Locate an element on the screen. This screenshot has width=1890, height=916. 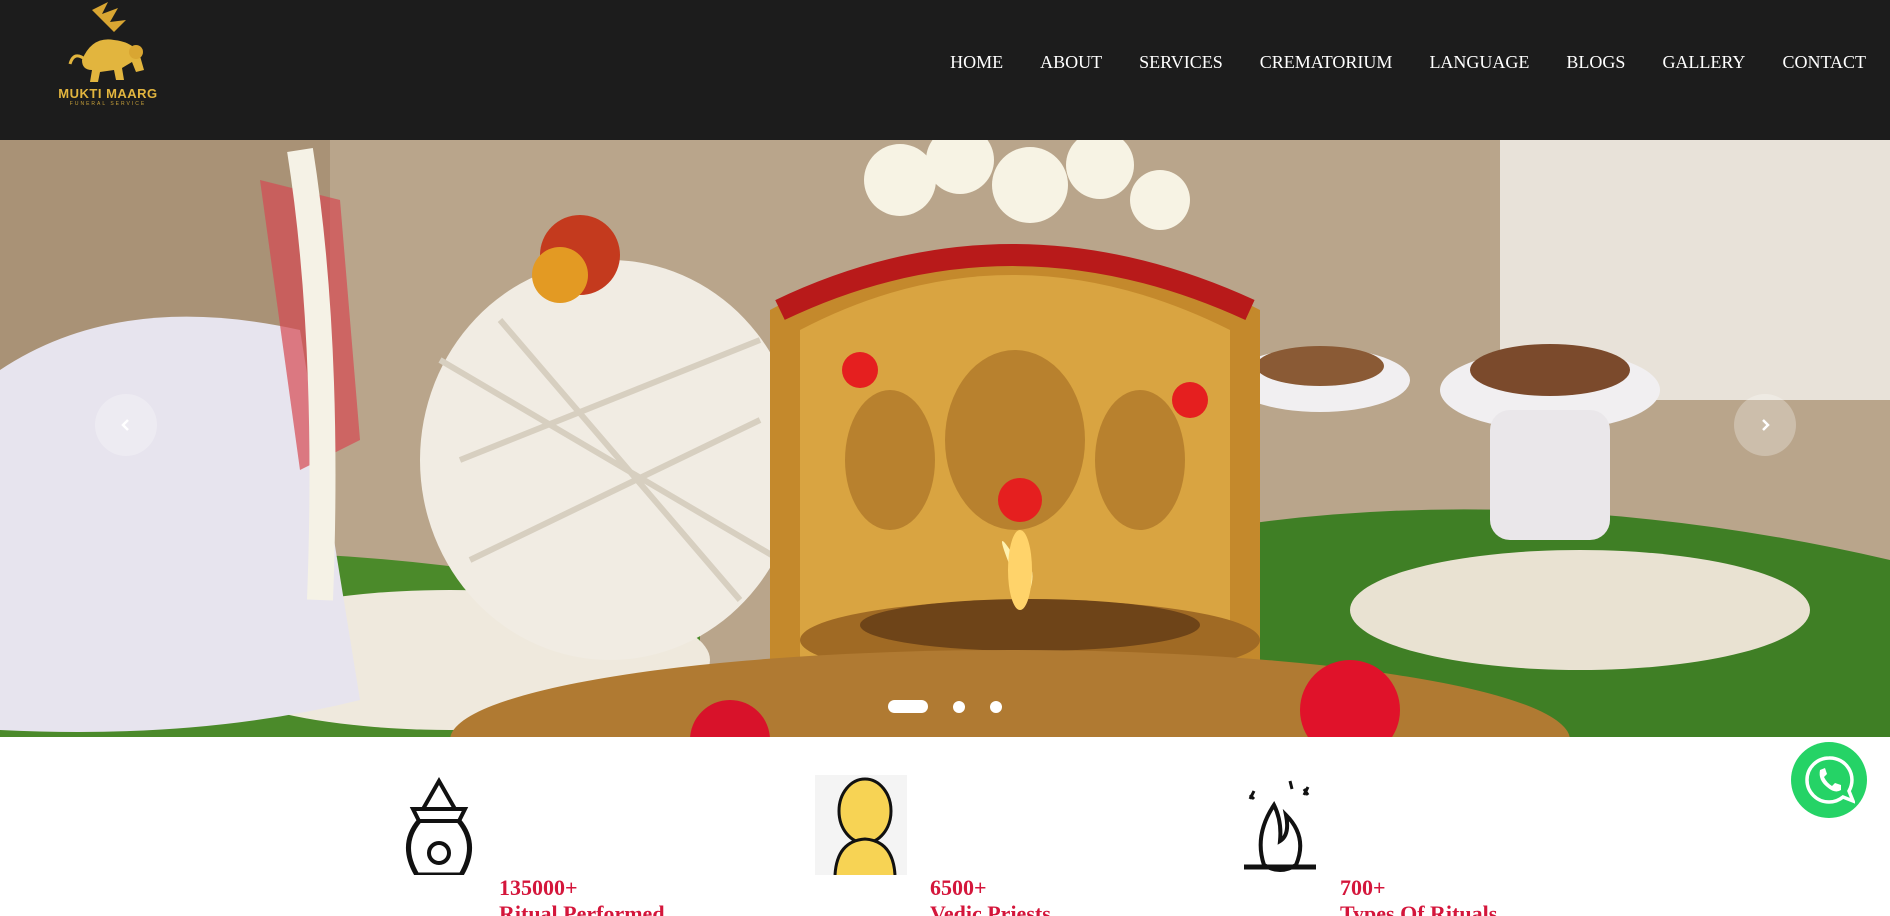
chevron-left-icon is located at coordinates (125, 425).